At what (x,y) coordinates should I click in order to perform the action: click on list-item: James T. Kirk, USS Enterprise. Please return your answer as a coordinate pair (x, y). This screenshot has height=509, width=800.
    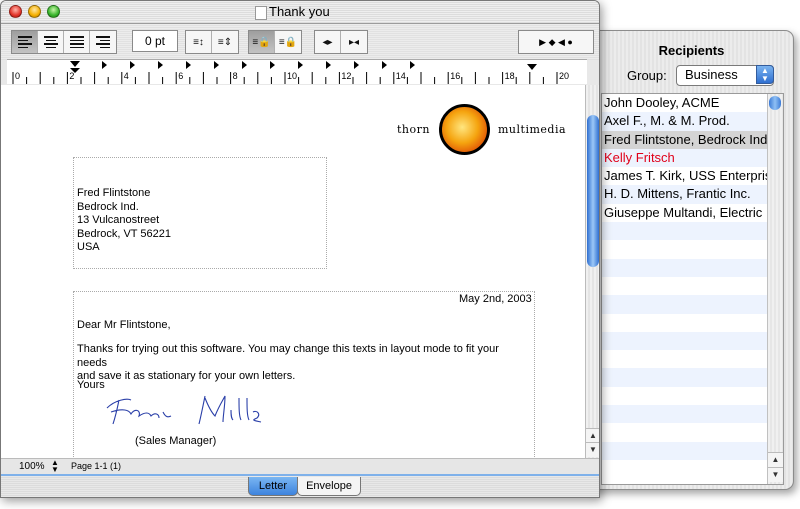
    Looking at the image, I should click on (684, 176).